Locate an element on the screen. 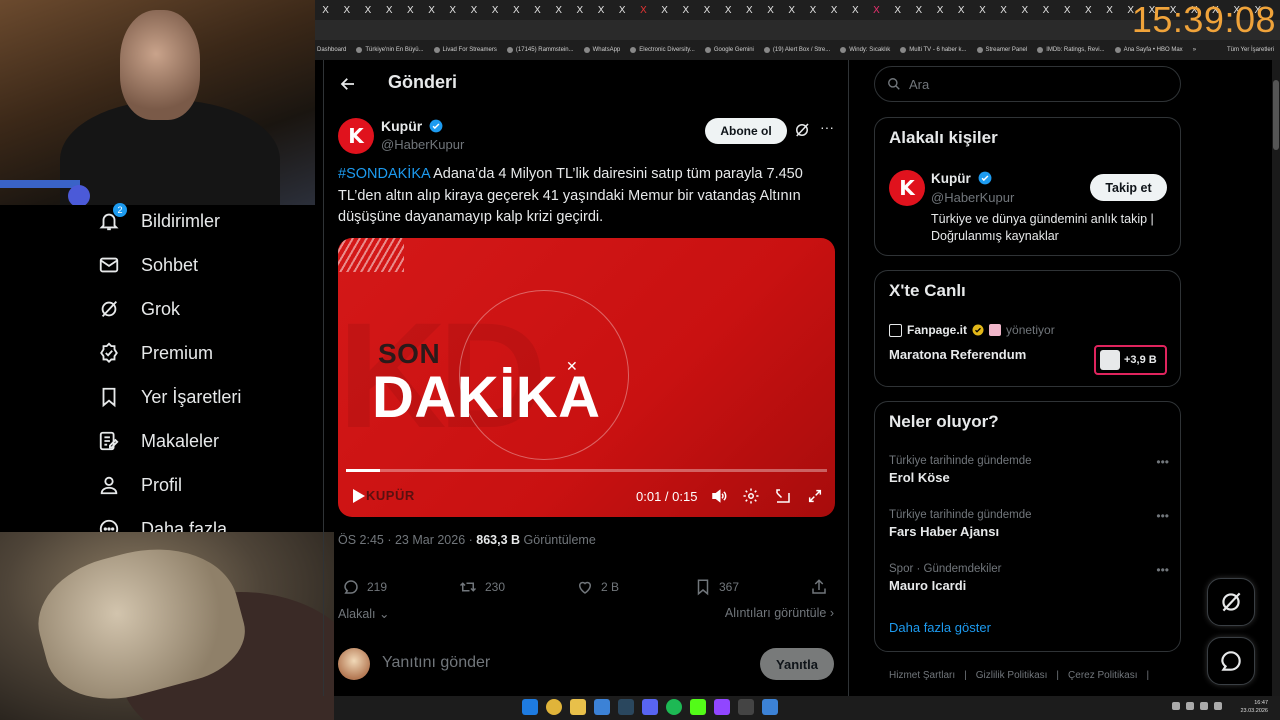 The height and width of the screenshot is (720, 1280). fullscreen-button is located at coordinates (815, 496).